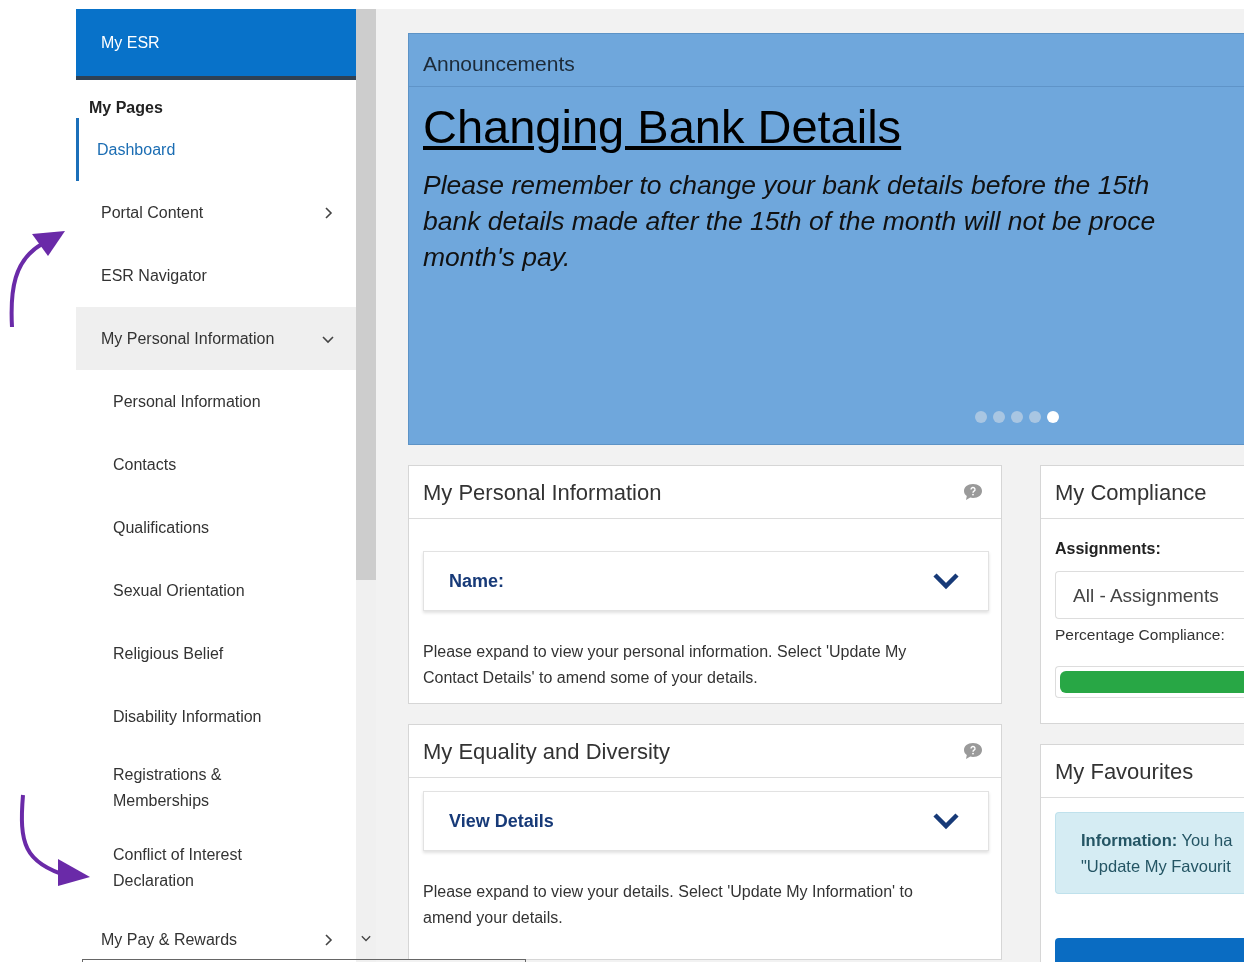  I want to click on sidebar-item: My Personal Information, so click(216, 338).